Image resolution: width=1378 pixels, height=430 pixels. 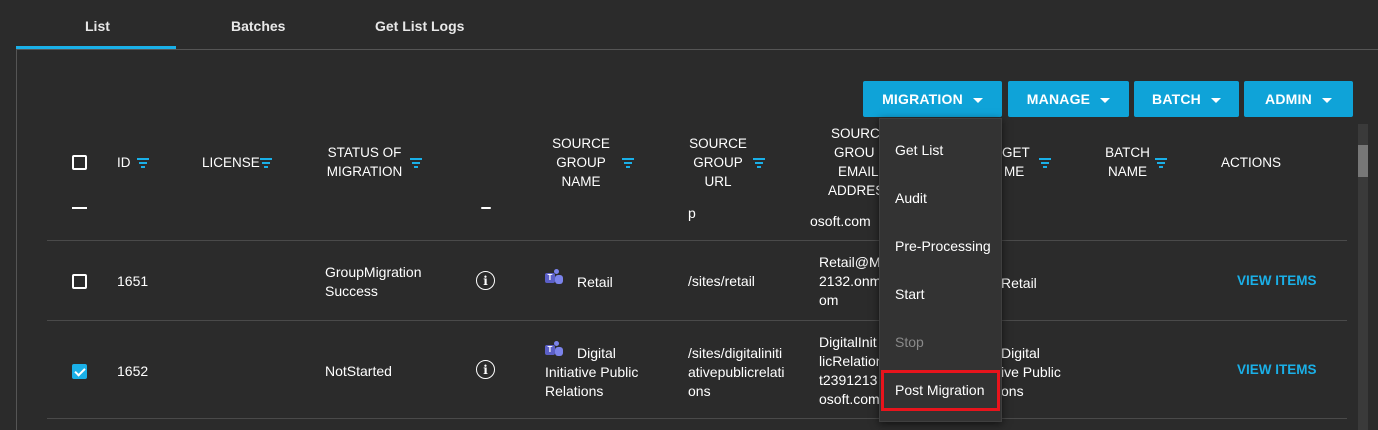 I want to click on header-line: ME, so click(x=1014, y=171).